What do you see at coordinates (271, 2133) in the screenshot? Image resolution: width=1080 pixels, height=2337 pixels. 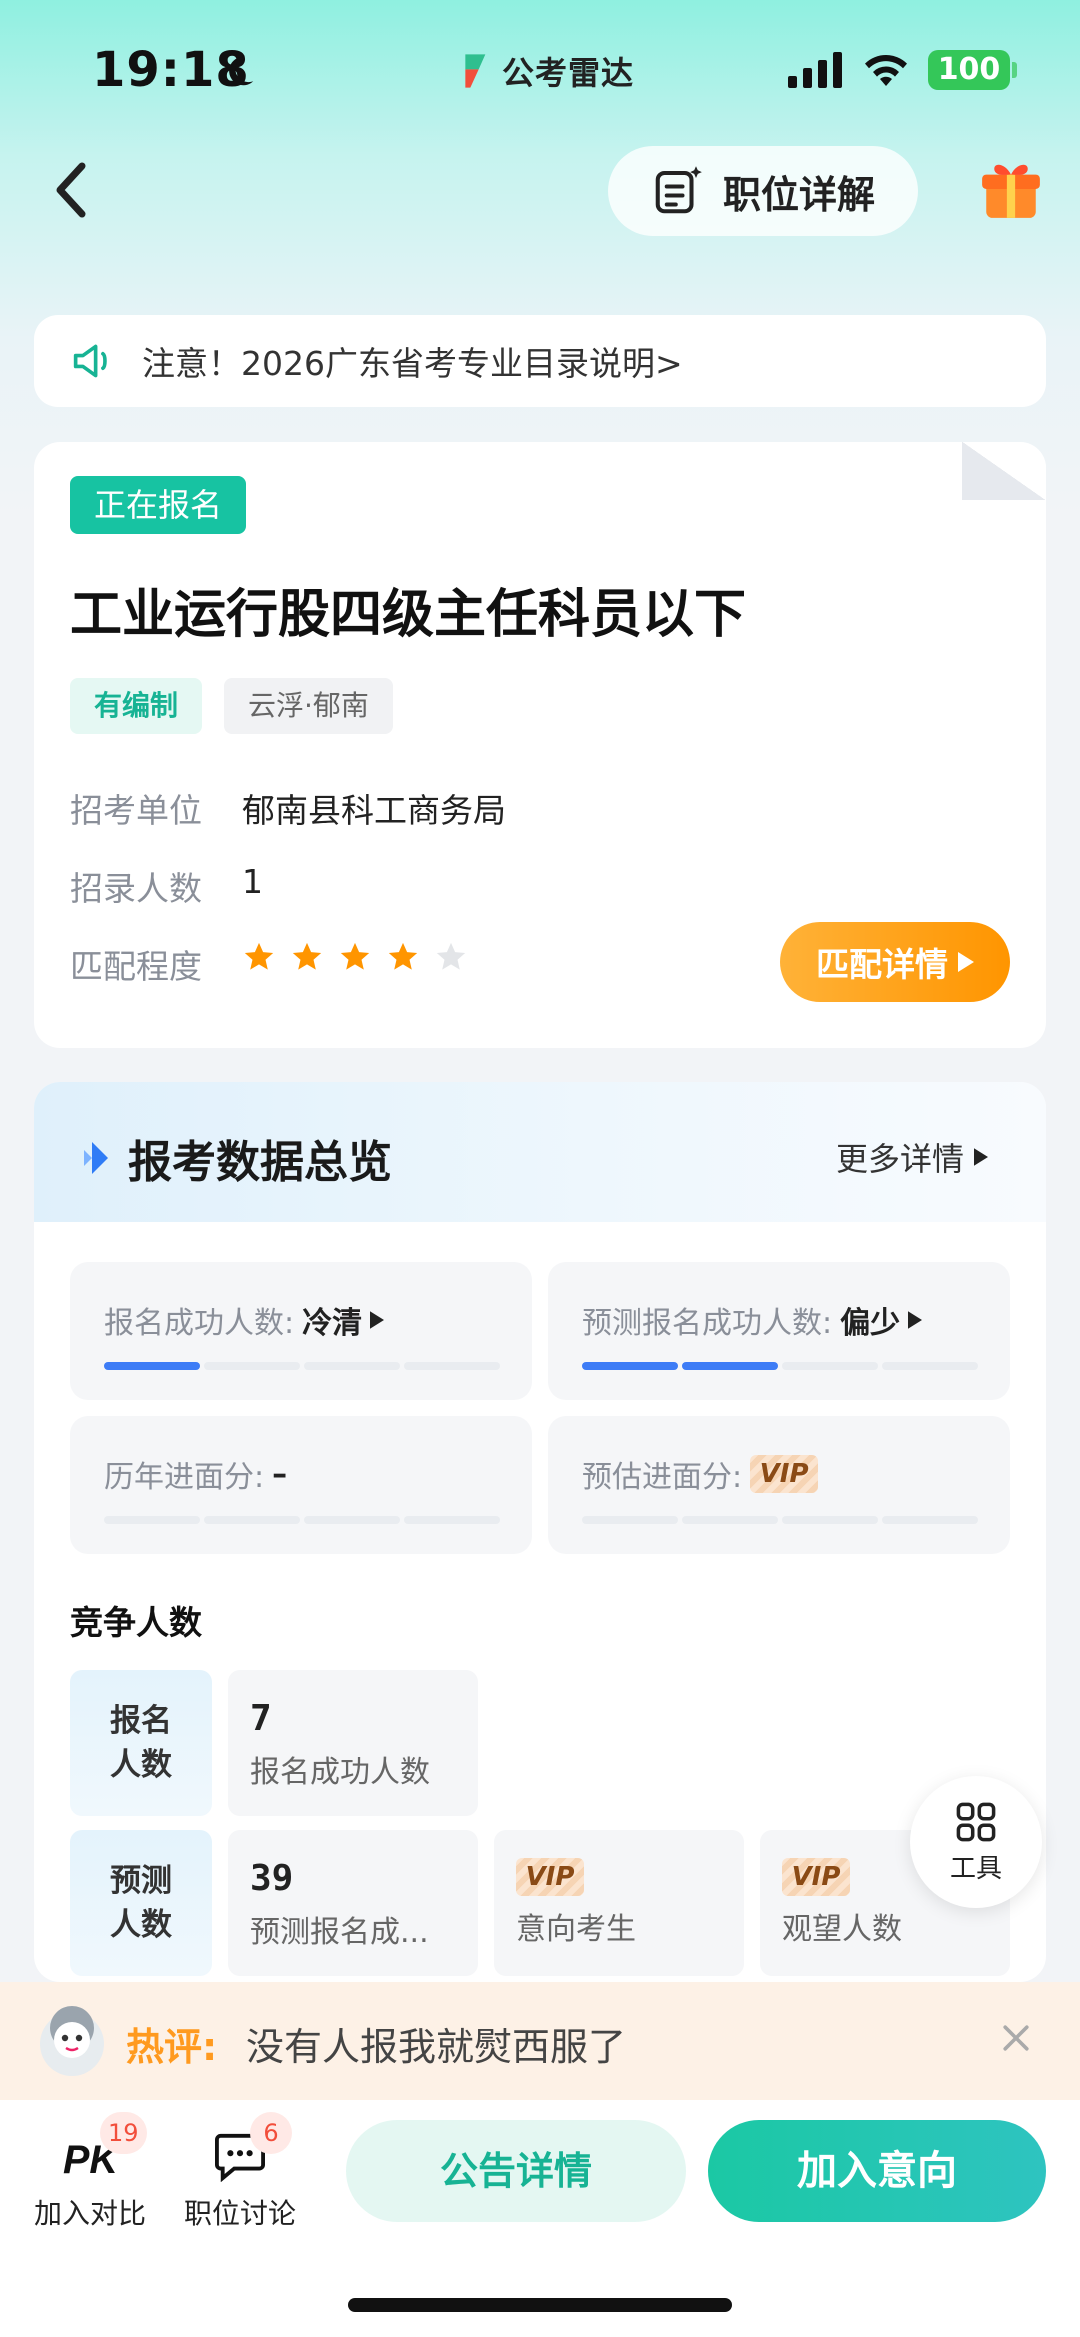 I see `discussion-count-badge: 6` at bounding box center [271, 2133].